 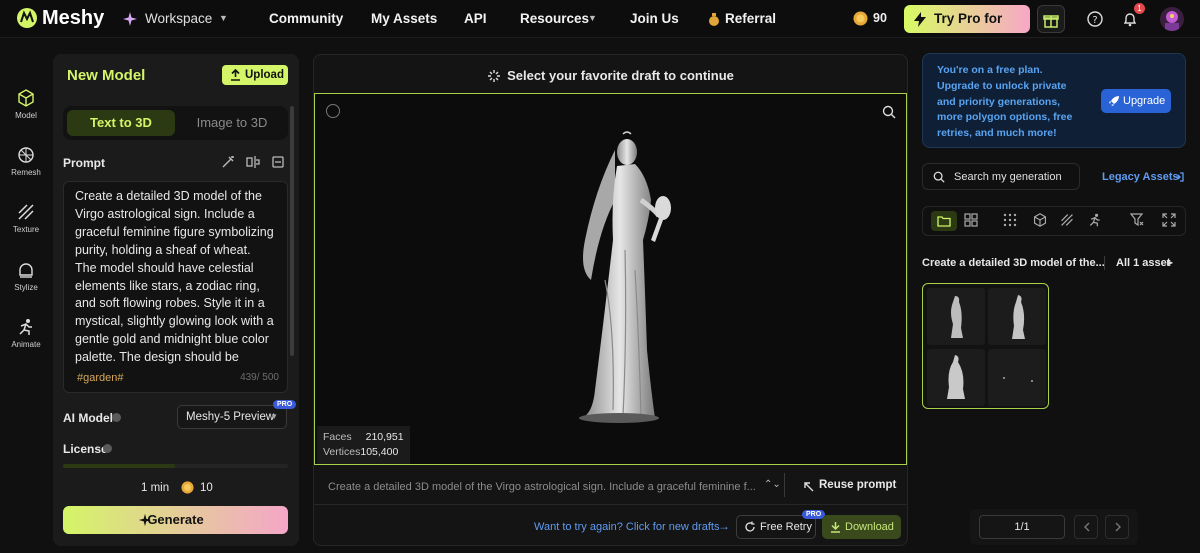 I want to click on nav-join-us: Join Us, so click(x=654, y=18).